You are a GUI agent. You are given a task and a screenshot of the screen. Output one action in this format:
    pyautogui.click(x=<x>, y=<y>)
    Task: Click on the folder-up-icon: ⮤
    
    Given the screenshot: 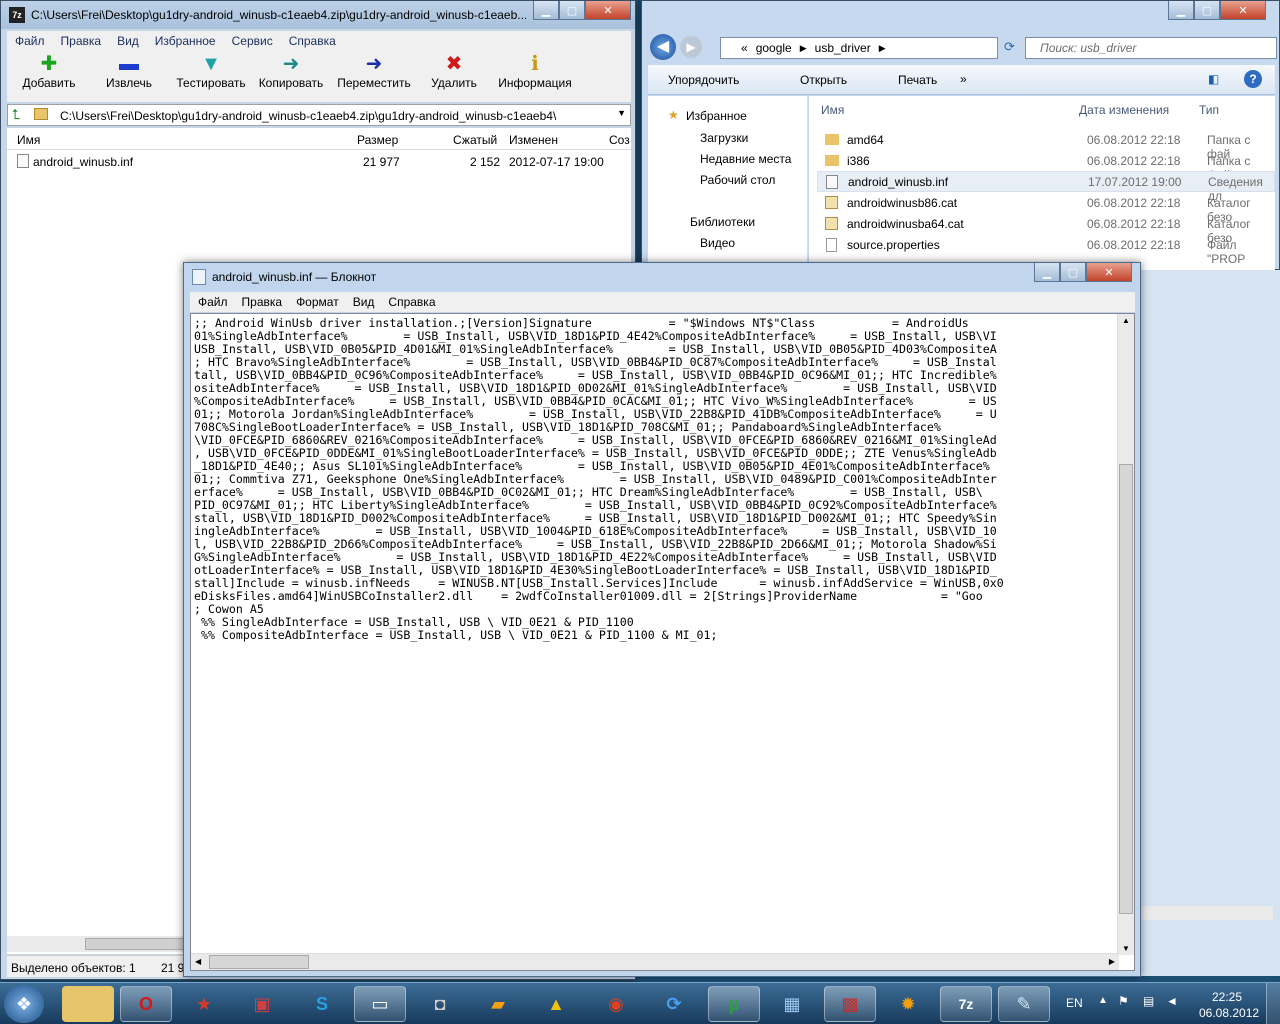 What is the action you would take?
    pyautogui.click(x=16, y=114)
    